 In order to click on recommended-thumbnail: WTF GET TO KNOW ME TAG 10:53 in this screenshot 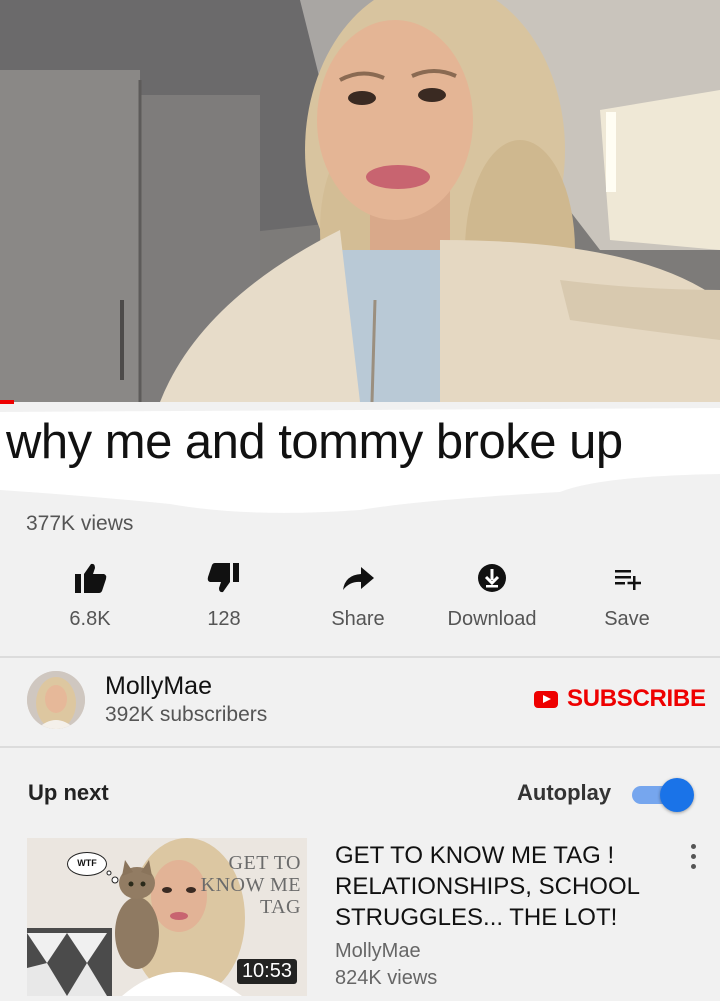, I will do `click(167, 917)`.